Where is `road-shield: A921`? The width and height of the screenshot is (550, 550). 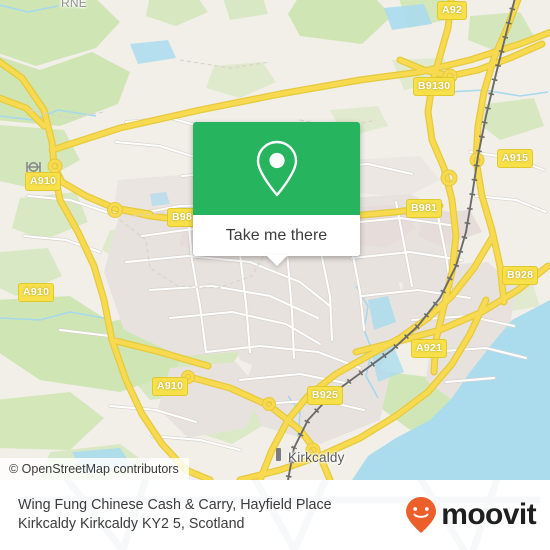
road-shield: A921 is located at coordinates (429, 348).